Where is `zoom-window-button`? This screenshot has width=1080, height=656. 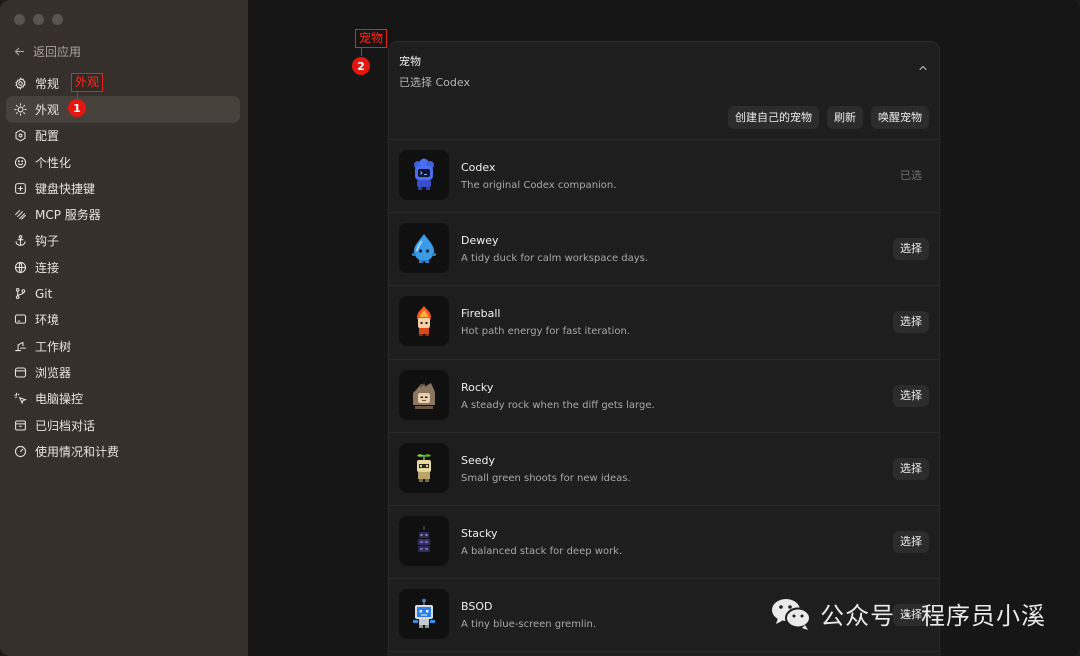 zoom-window-button is located at coordinates (57, 19).